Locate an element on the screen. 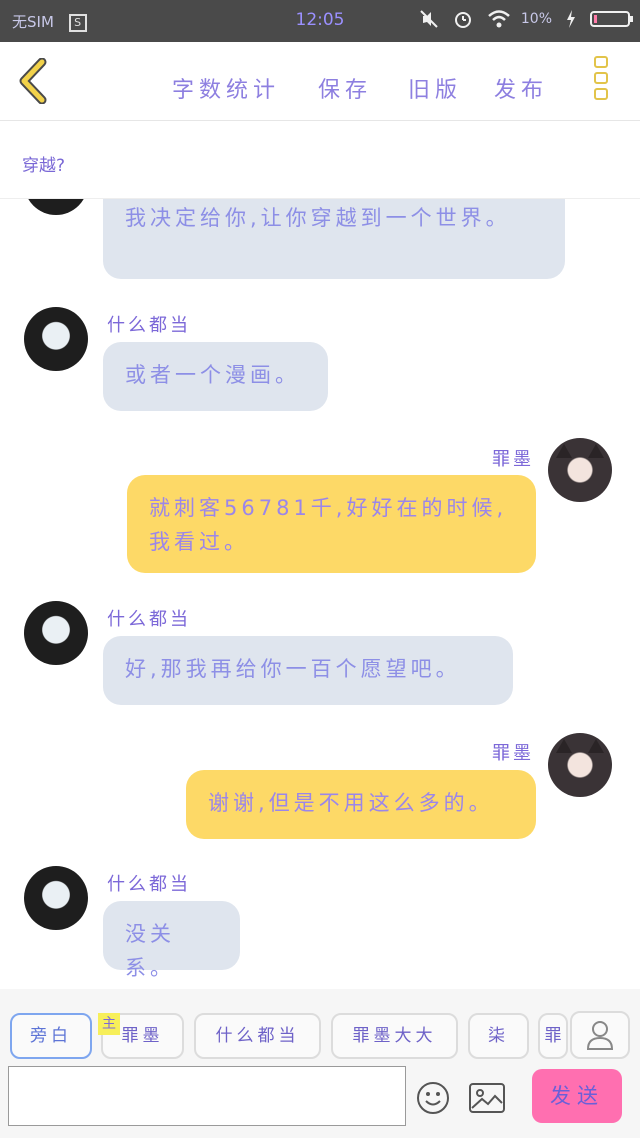 The width and height of the screenshot is (640, 1138). mute-icon is located at coordinates (429, 19).